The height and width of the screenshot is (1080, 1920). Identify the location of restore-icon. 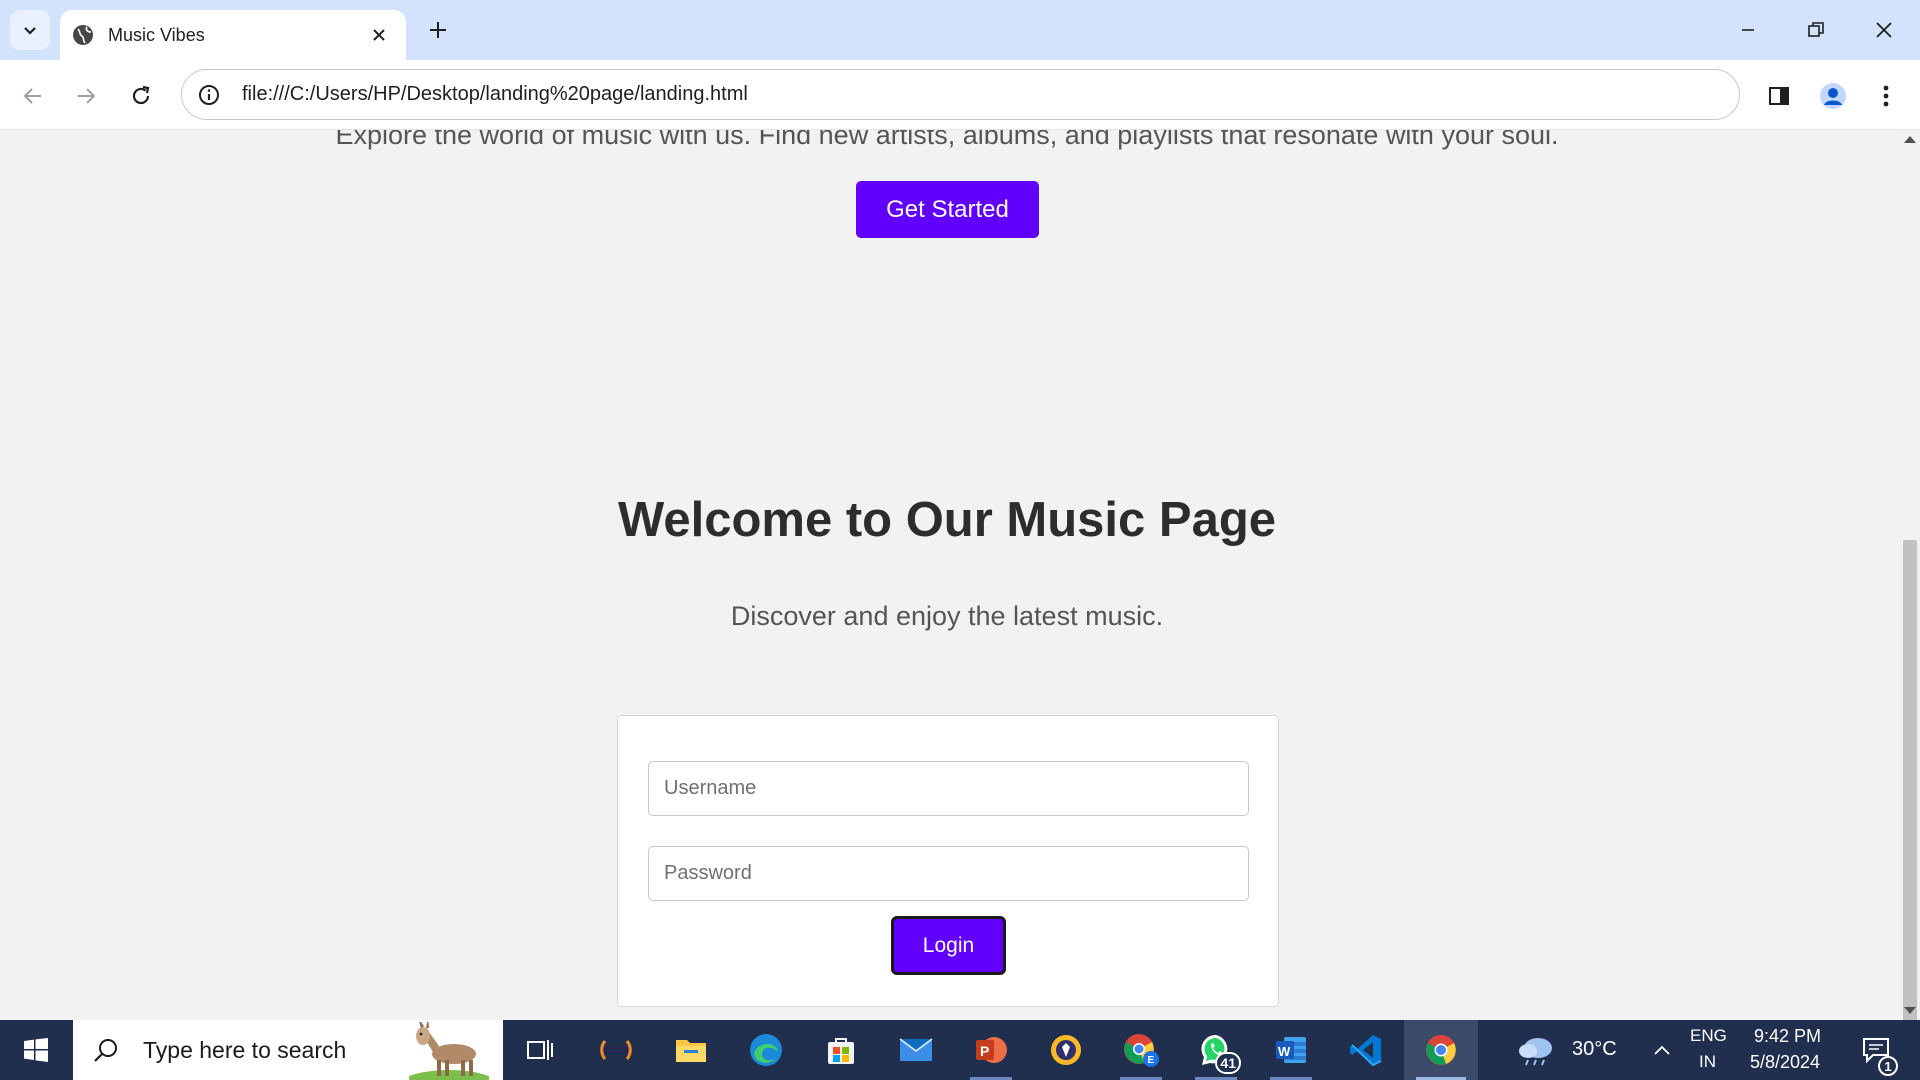
(1816, 29).